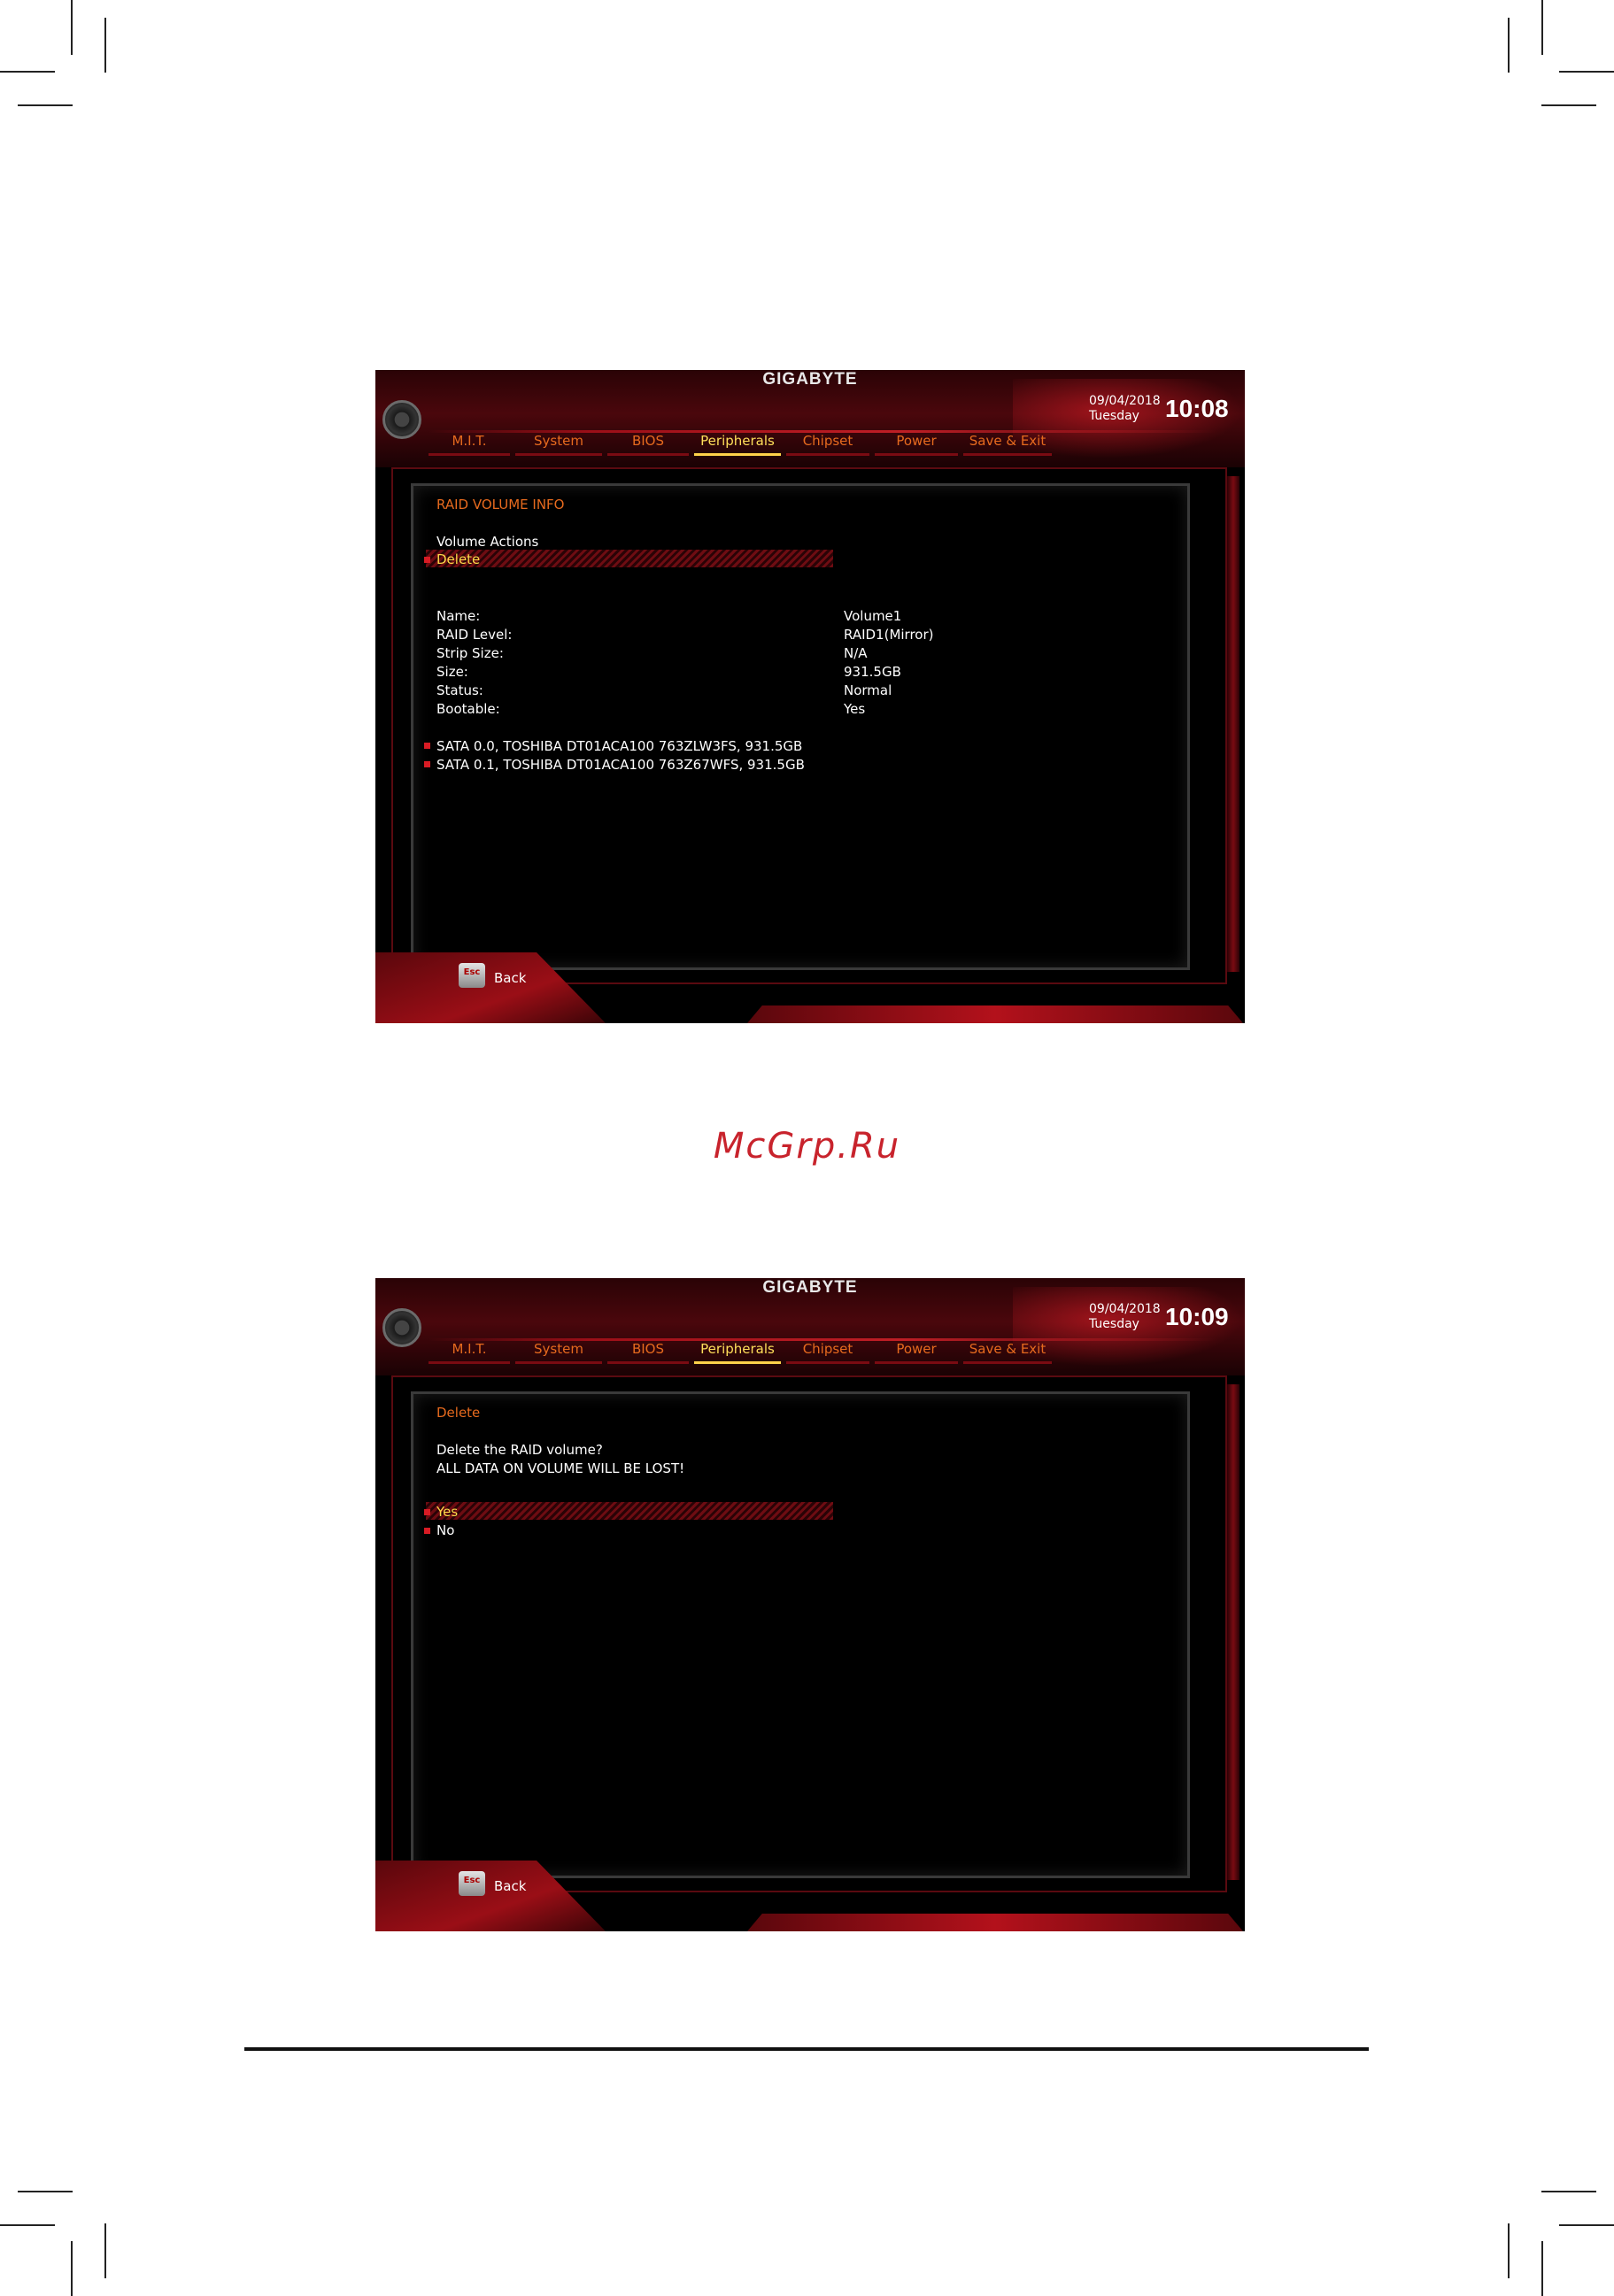 Image resolution: width=1614 pixels, height=2296 pixels. Describe the element at coordinates (458, 559) in the screenshot. I see `delete-option: Delete` at that location.